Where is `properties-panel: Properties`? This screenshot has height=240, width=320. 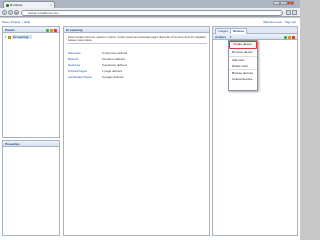 properties-panel: Properties is located at coordinates (31, 188).